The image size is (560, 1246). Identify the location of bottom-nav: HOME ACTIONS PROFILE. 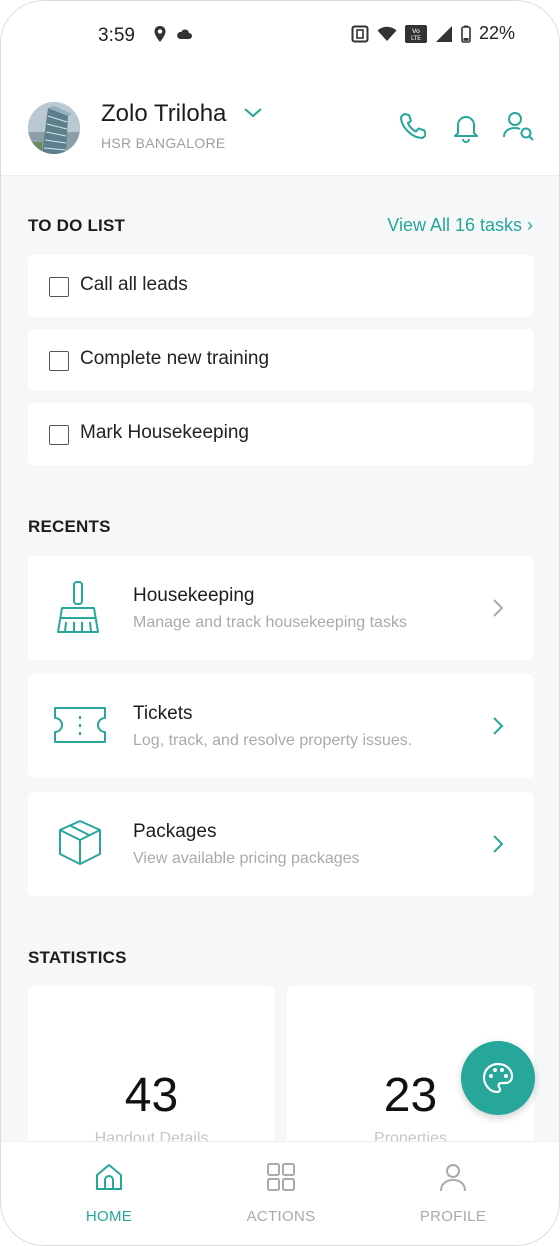
(280, 1193).